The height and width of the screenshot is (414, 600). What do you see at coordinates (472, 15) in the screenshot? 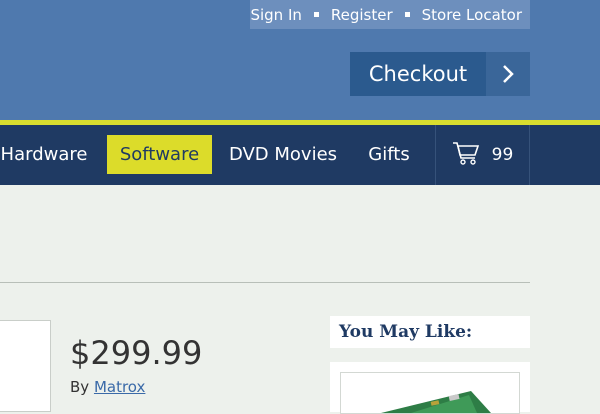
I see `store-locator-link: Store Locator` at bounding box center [472, 15].